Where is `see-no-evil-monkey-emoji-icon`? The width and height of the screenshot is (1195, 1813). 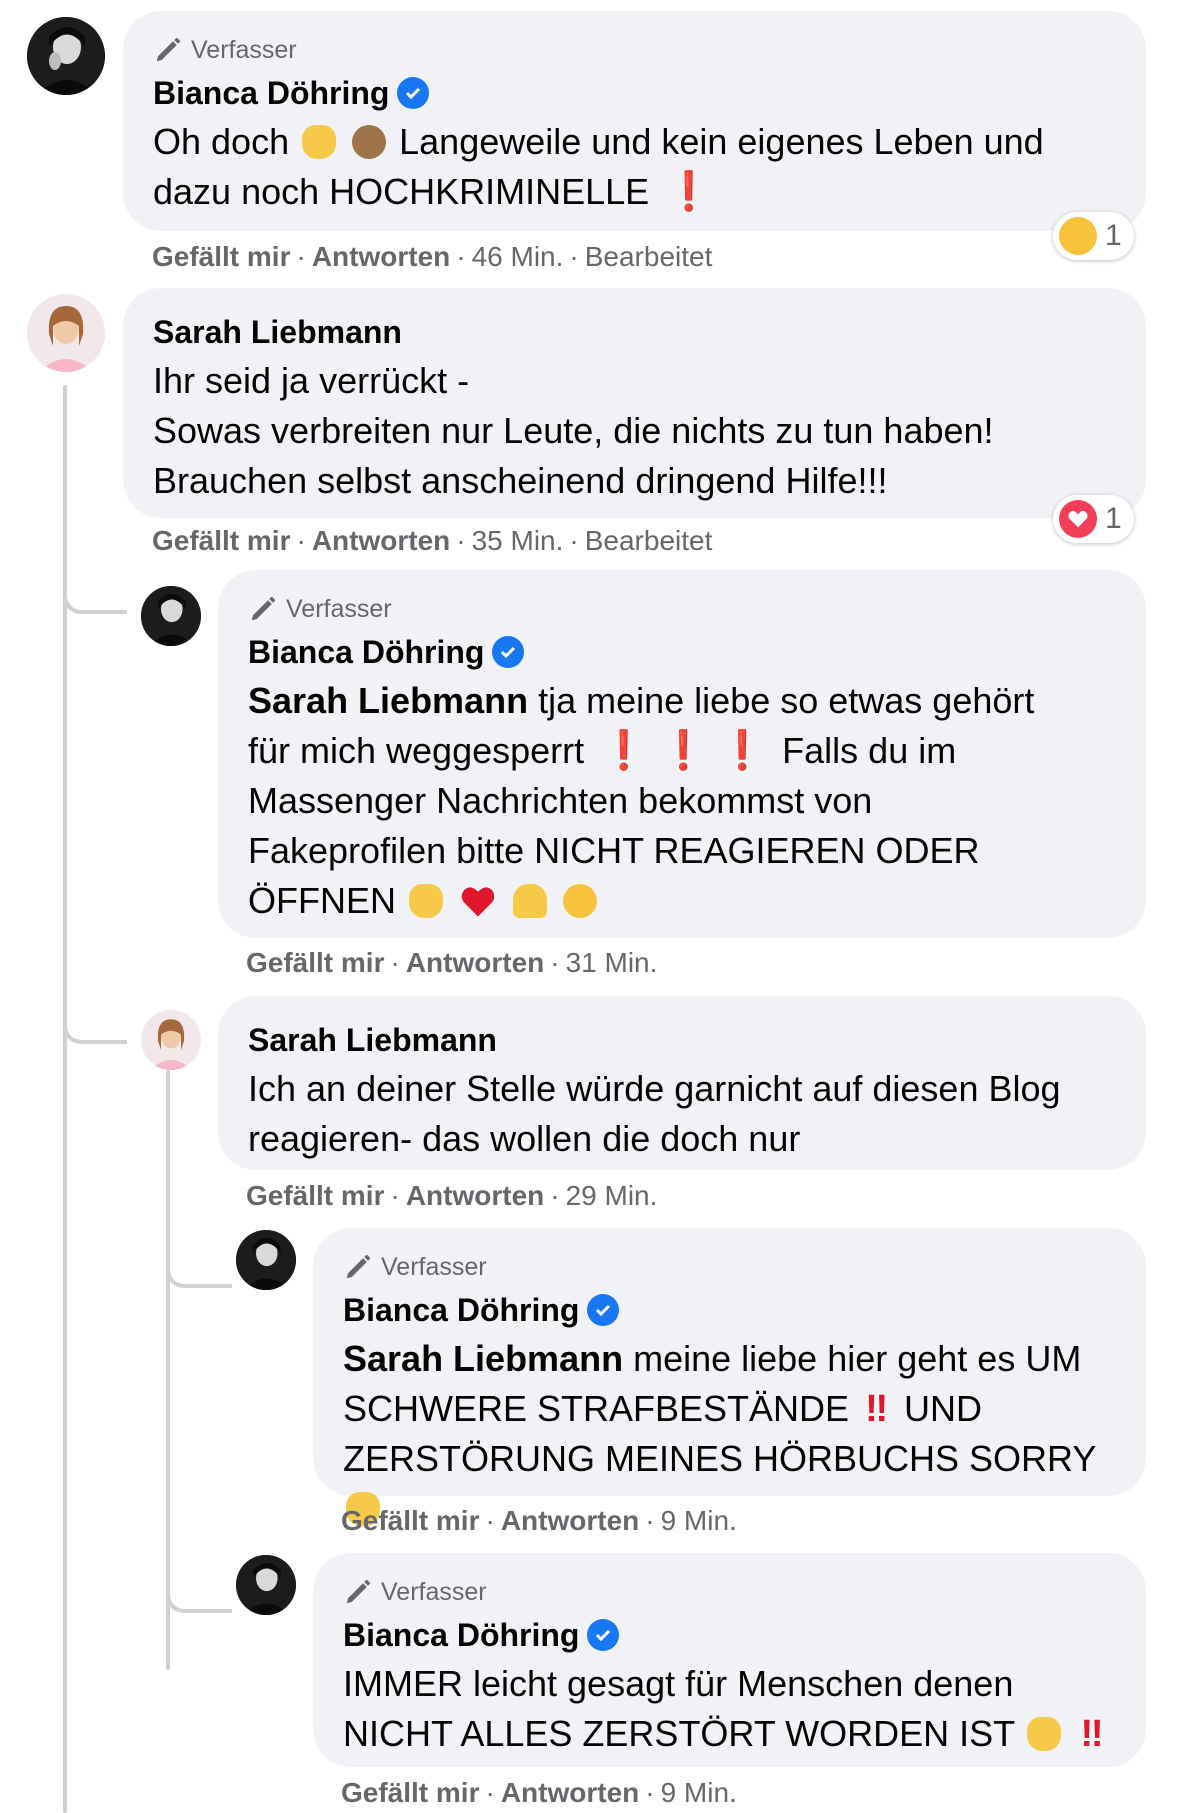
see-no-evil-monkey-emoji-icon is located at coordinates (369, 142).